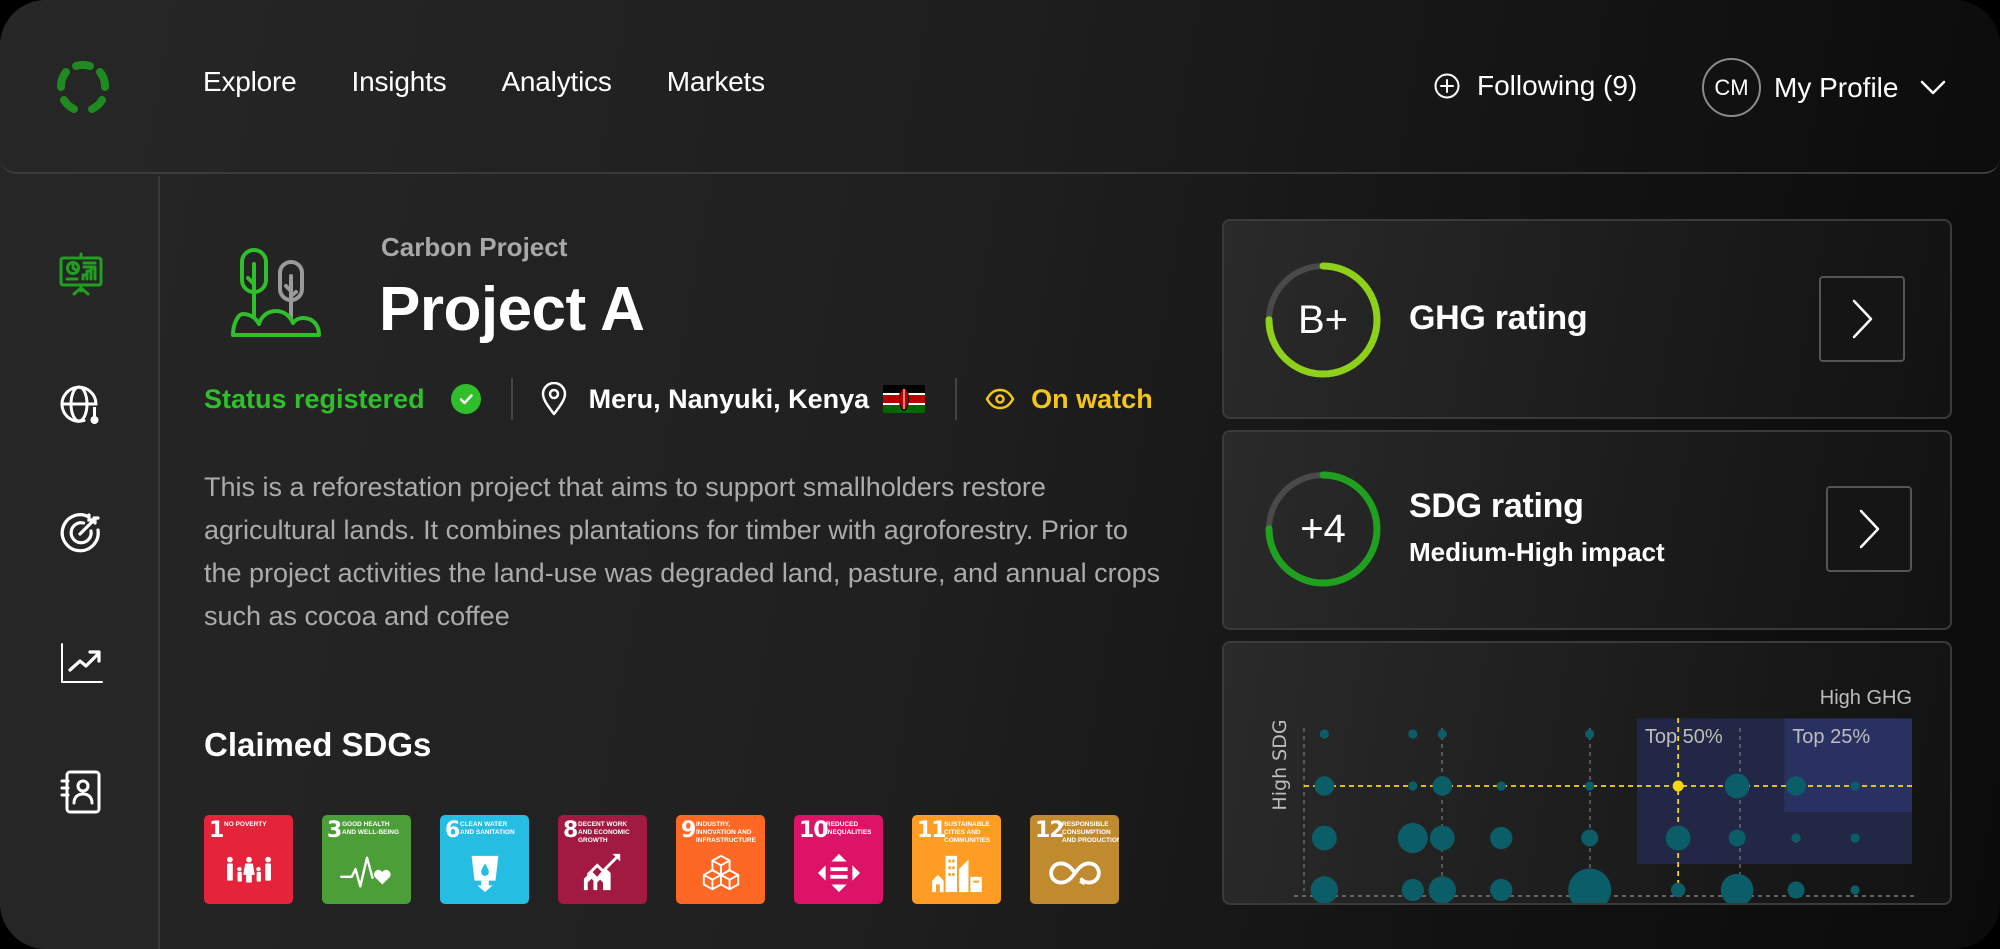  What do you see at coordinates (716, 82) in the screenshot?
I see `nav-markets: Markets` at bounding box center [716, 82].